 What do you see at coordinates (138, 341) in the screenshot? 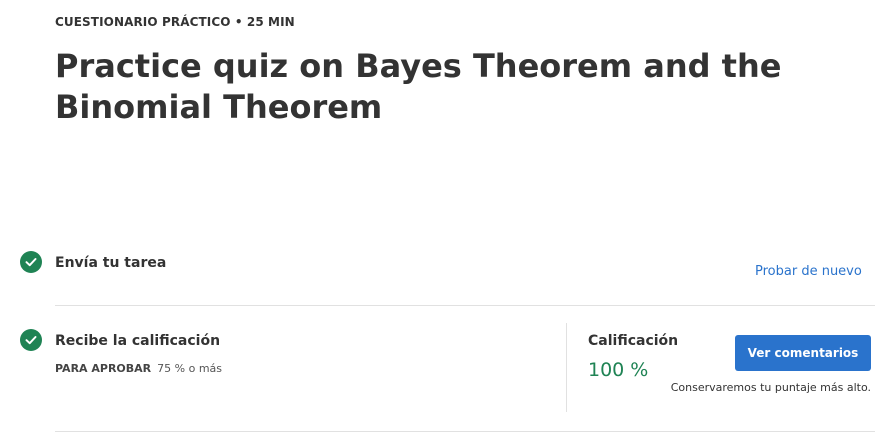
I see `step-grade-label: Recibe la calificación` at bounding box center [138, 341].